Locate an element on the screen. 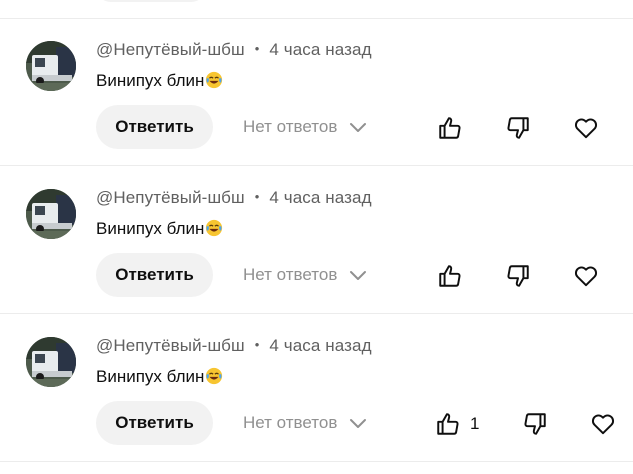 The width and height of the screenshot is (633, 474). divider is located at coordinates (316, 461).